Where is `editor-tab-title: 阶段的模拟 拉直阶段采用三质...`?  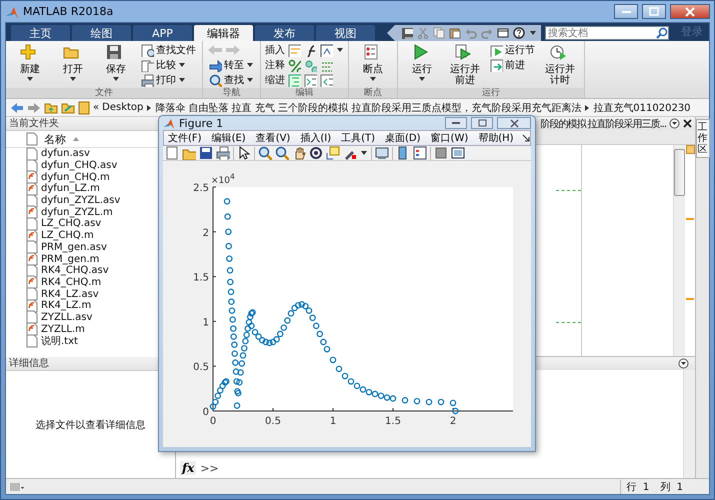 editor-tab-title: 阶段的模拟 拉直阶段采用三质... is located at coordinates (603, 123).